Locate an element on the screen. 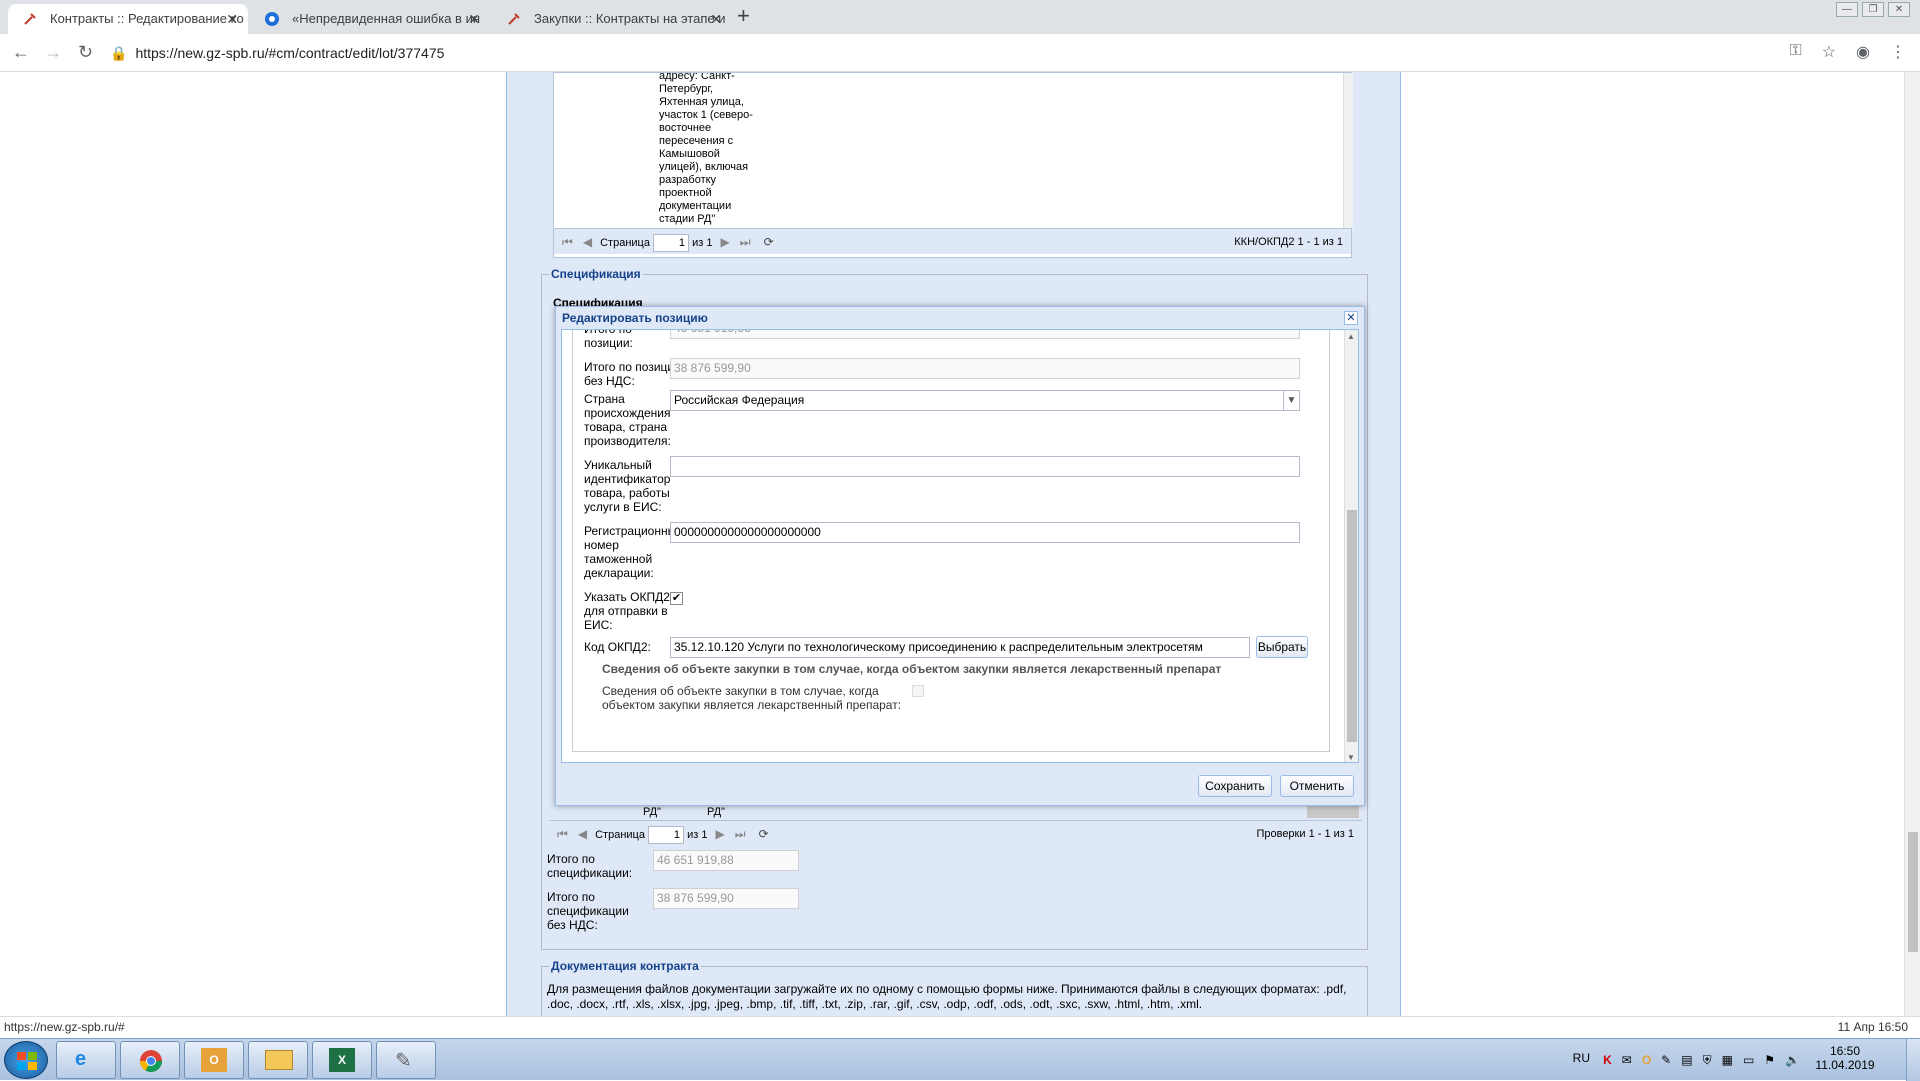  cell-text-line: восточнее is located at coordinates (685, 128).